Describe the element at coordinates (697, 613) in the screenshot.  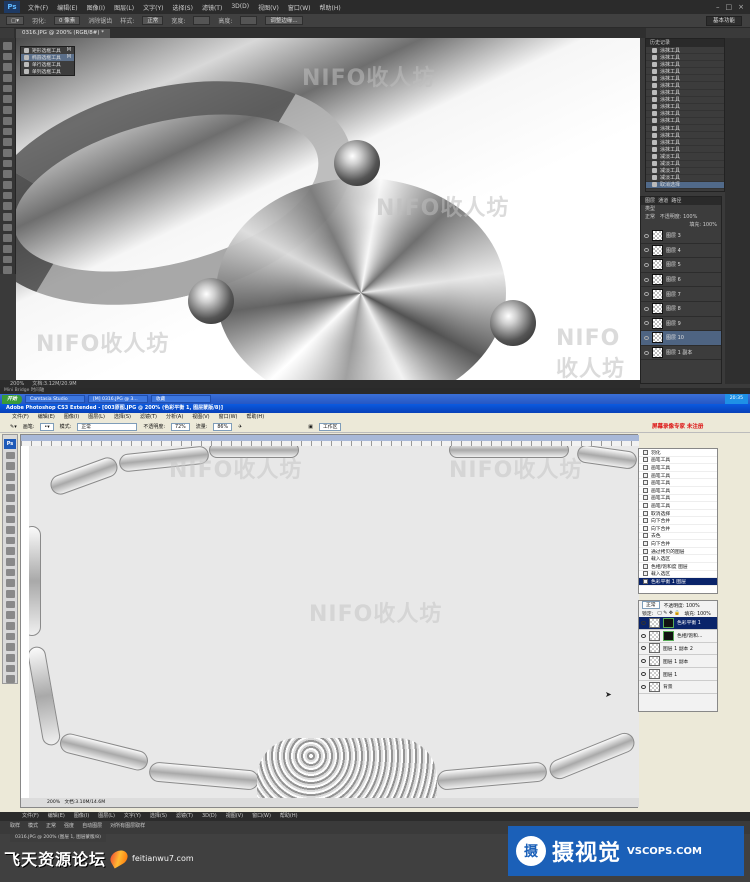
I see `fill-field: 填充: 100%` at that location.